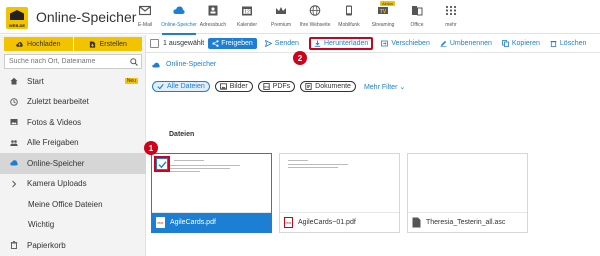 The height and width of the screenshot is (256, 600). What do you see at coordinates (14, 102) in the screenshot?
I see `clock-icon` at bounding box center [14, 102].